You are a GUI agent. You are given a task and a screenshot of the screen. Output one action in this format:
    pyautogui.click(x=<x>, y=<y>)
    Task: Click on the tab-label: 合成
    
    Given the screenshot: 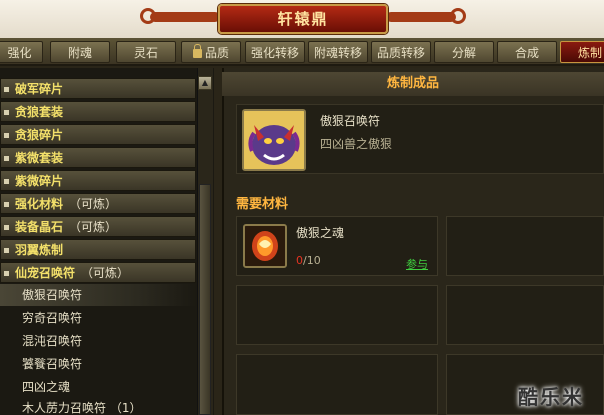 What is the action you would take?
    pyautogui.click(x=526, y=53)
    